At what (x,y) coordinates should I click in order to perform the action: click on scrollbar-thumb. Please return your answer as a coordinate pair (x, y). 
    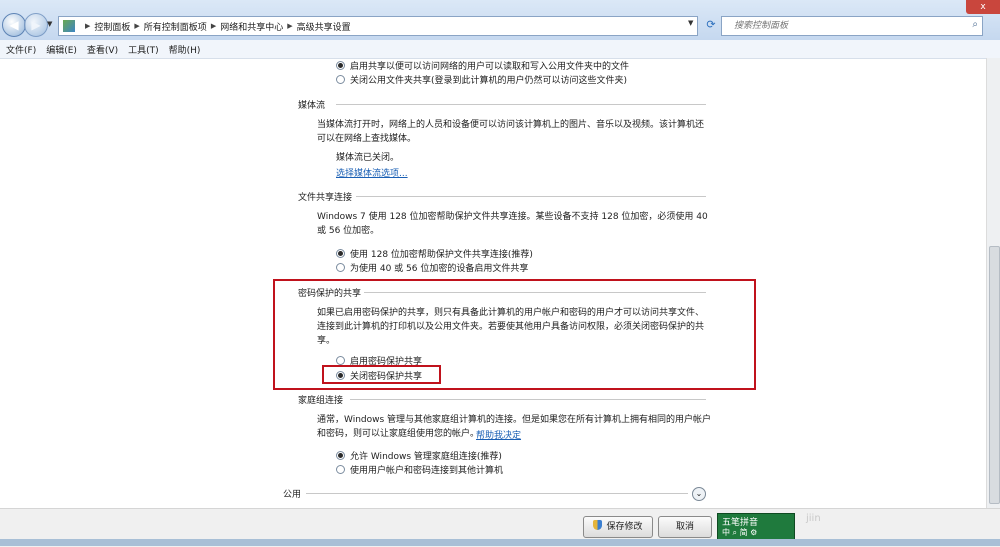
    Looking at the image, I should click on (994, 375).